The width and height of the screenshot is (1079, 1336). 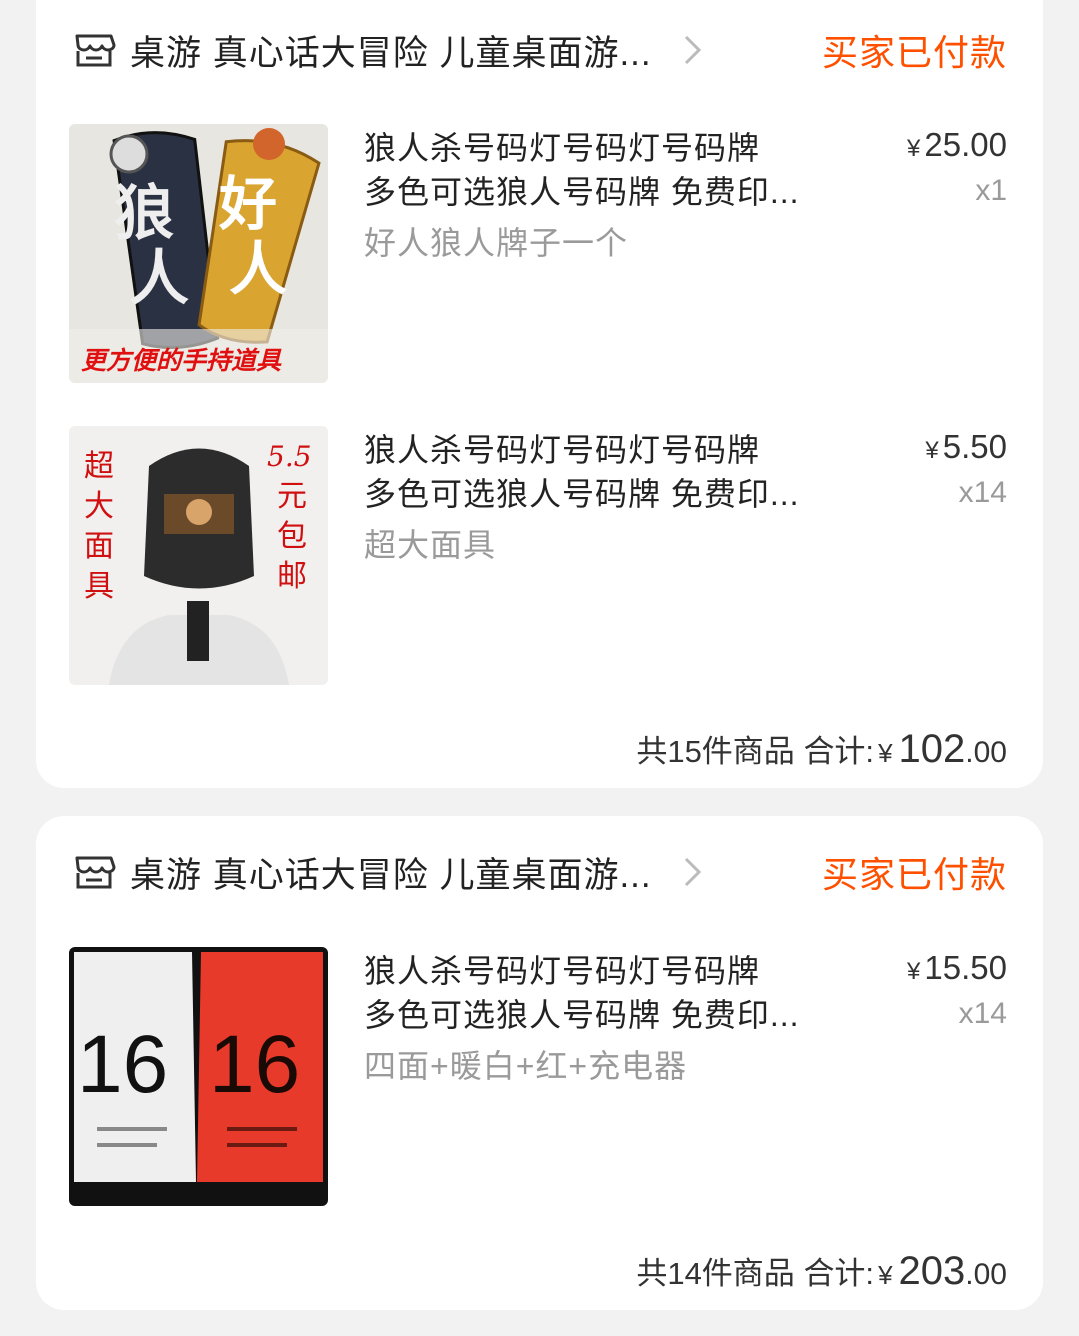 I want to click on item-count: 共15件商品, so click(x=715, y=751).